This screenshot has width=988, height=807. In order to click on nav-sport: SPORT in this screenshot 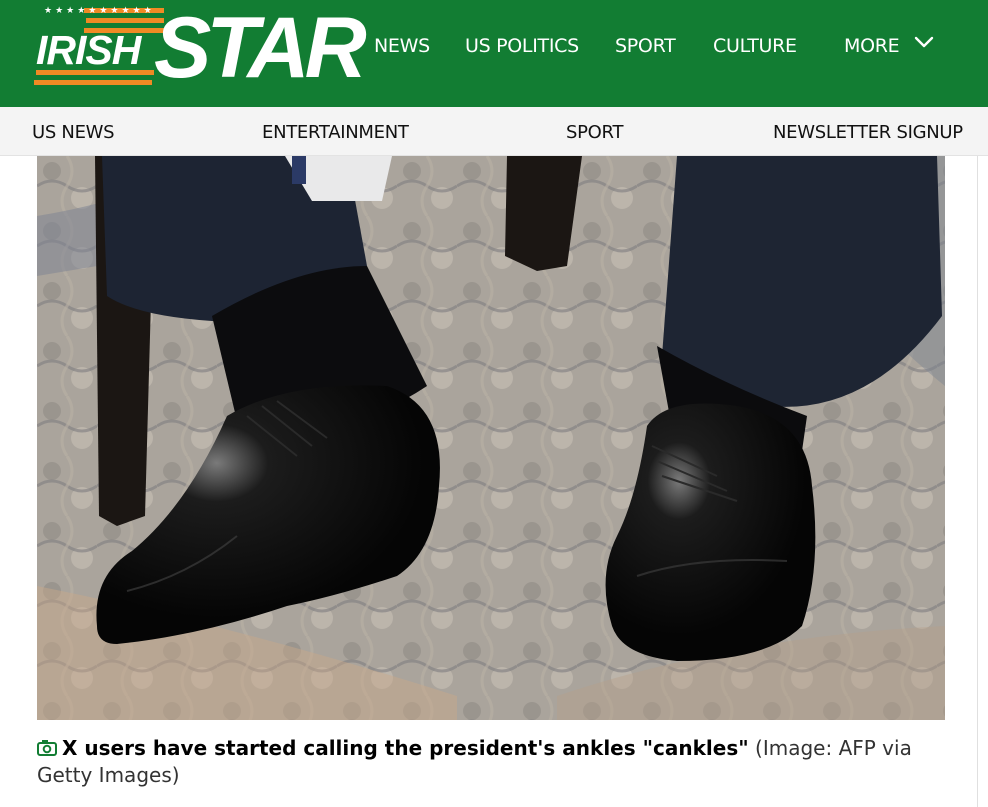, I will do `click(645, 46)`.